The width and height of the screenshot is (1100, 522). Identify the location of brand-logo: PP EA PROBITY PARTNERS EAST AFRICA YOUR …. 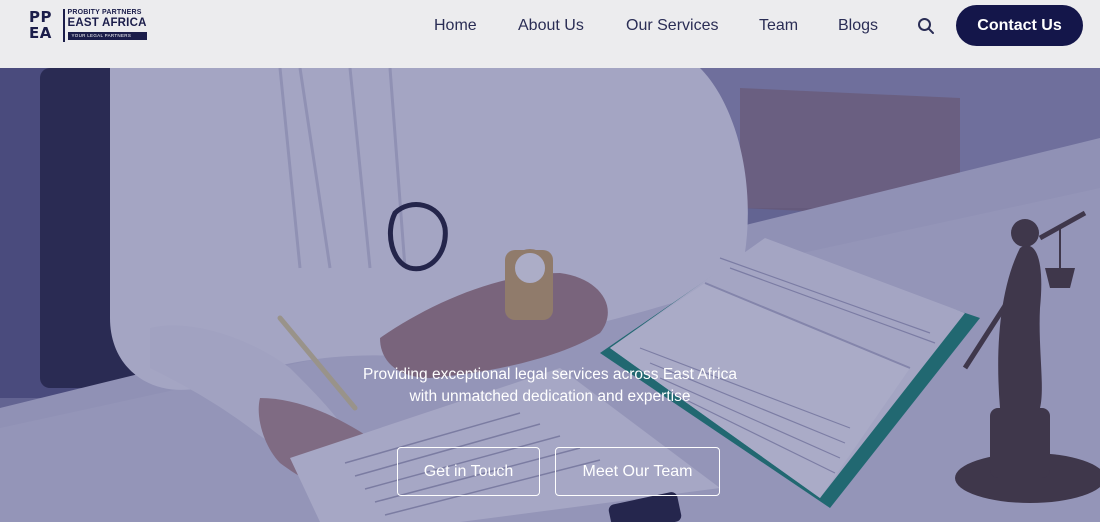
(88, 25).